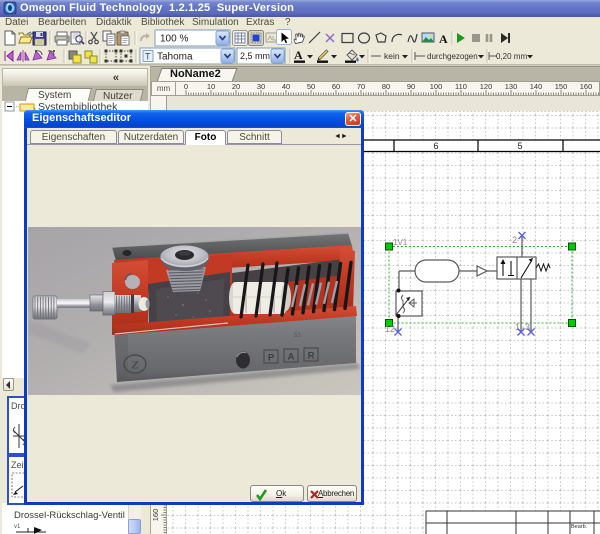  Describe the element at coordinates (271, 358) in the screenshot. I see `svg-text: P` at that location.